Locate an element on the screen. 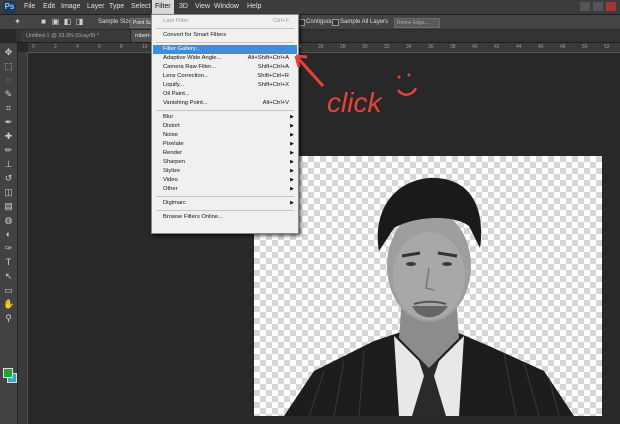  blur-icon: ◍ is located at coordinates (8, 220).